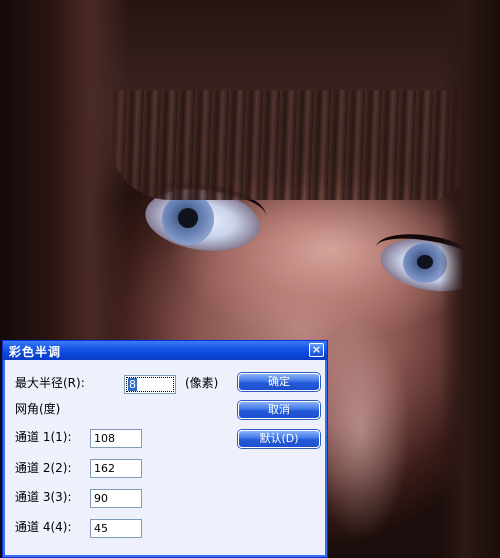 The height and width of the screenshot is (558, 500). Describe the element at coordinates (165, 350) in the screenshot. I see `dialog-titlebar: 彩色半调 ×` at that location.